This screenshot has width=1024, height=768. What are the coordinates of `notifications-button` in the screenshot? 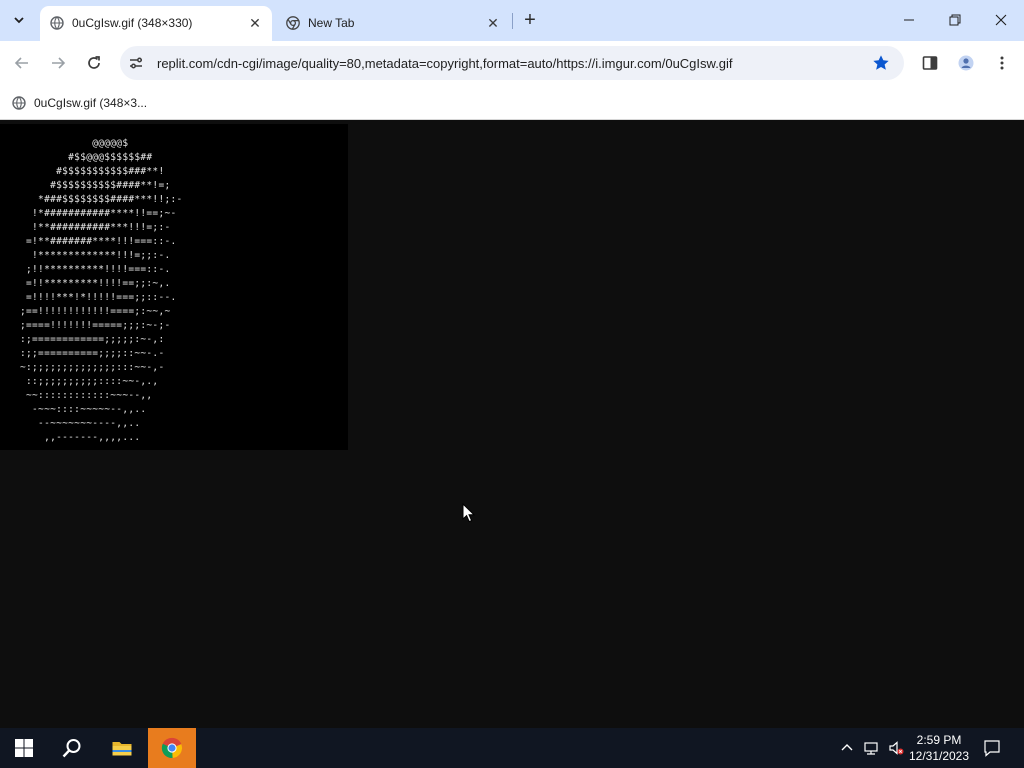 It's located at (992, 748).